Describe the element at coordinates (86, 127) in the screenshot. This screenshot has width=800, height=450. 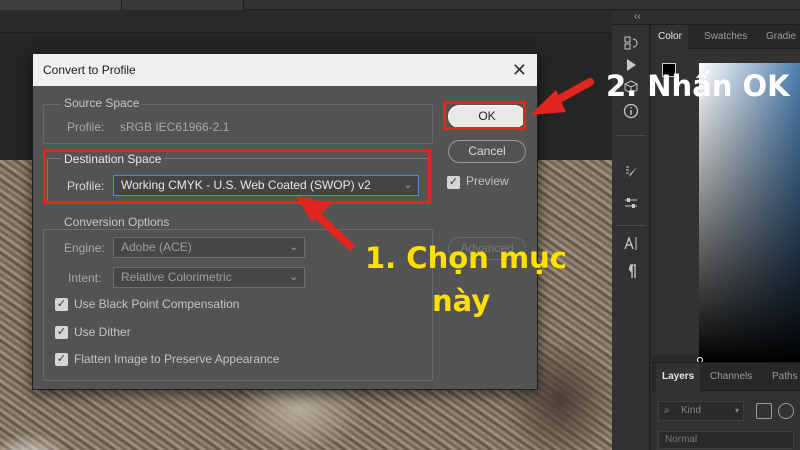
I see `source-profile-label: Profile:` at that location.